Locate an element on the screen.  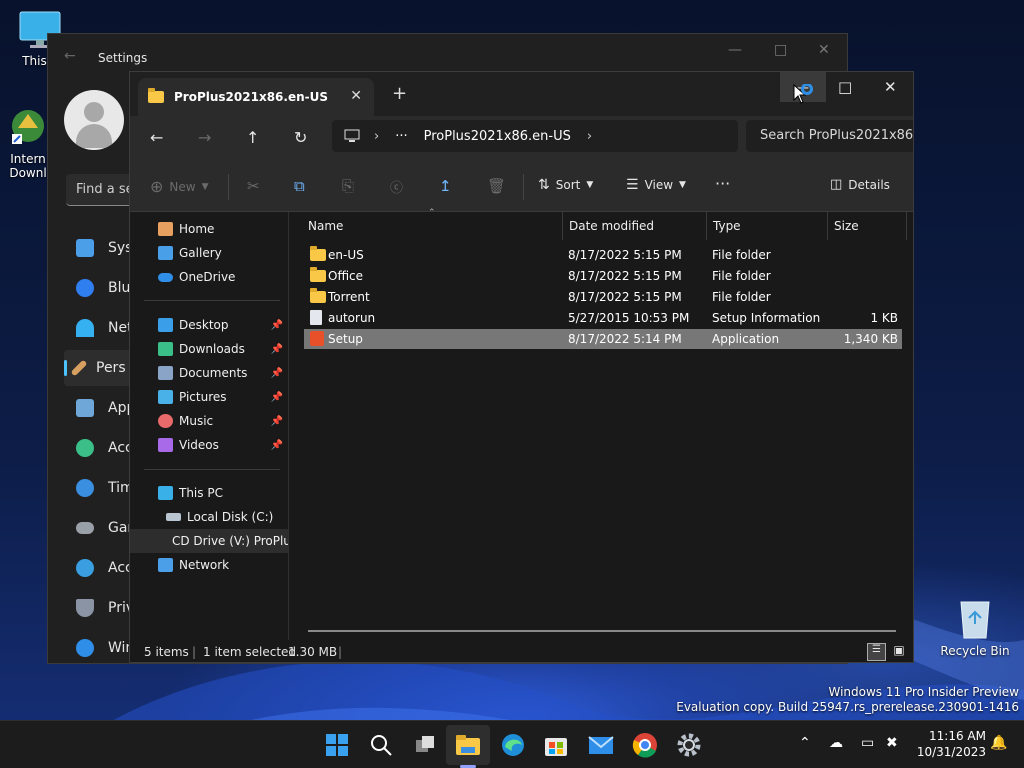
clock-date: 10/31/2023 is located at coordinates (951, 752).